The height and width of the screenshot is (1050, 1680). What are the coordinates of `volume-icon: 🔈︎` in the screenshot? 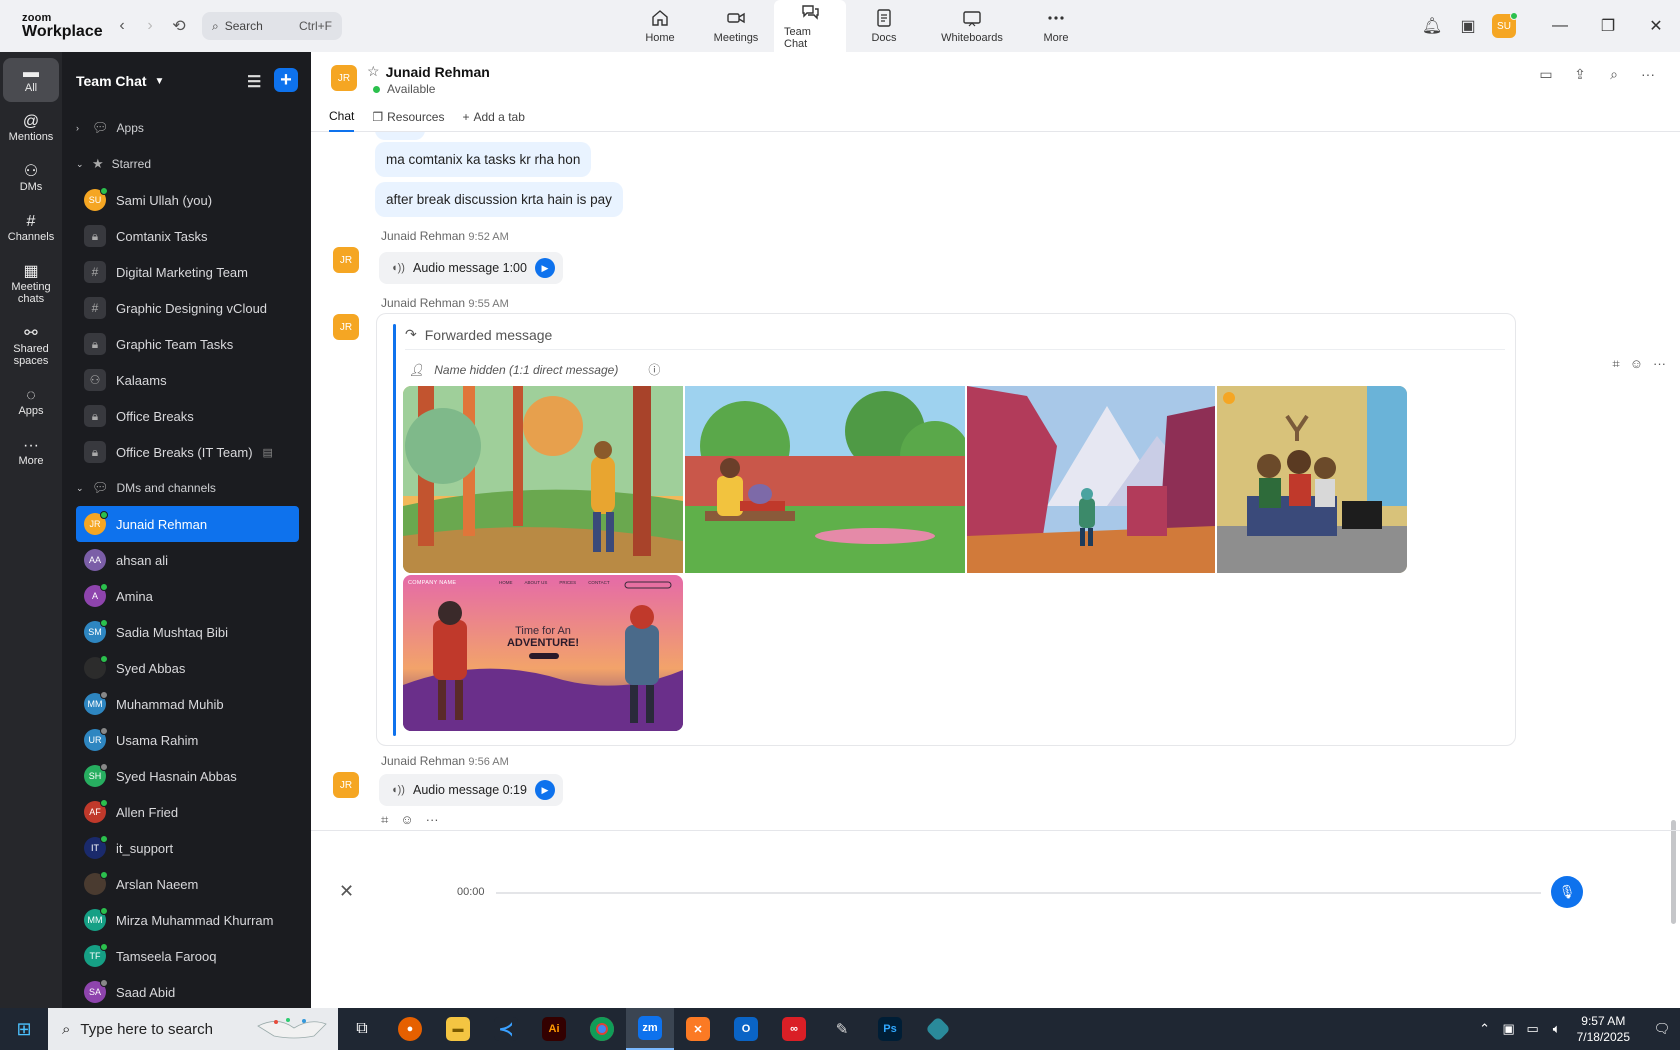 It's located at (1557, 1029).